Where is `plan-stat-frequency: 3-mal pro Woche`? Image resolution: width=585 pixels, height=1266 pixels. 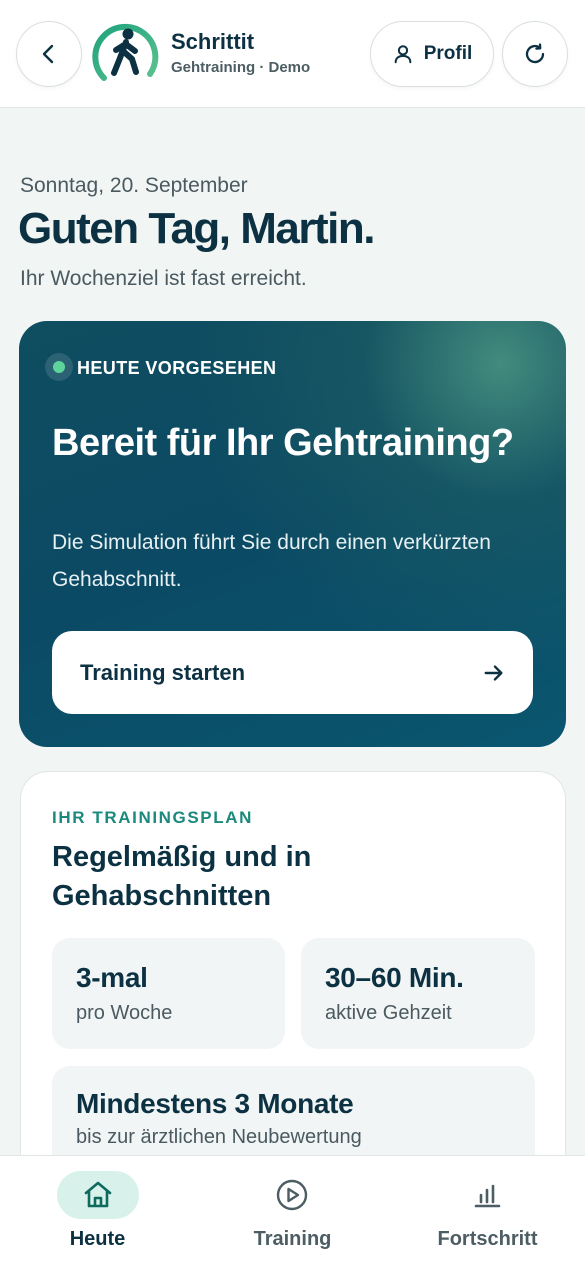 plan-stat-frequency: 3-mal pro Woche is located at coordinates (168, 993).